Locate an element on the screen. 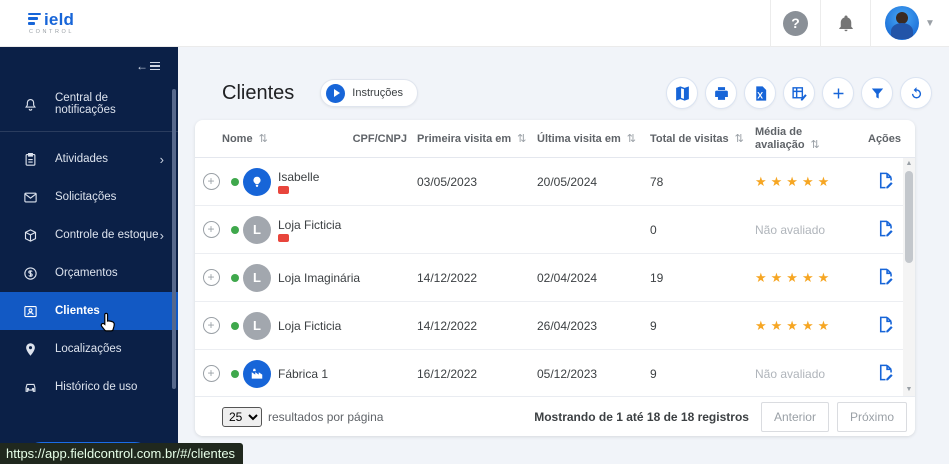 The image size is (949, 464). table-scrollbar: ▲ ▼ is located at coordinates (909, 277).